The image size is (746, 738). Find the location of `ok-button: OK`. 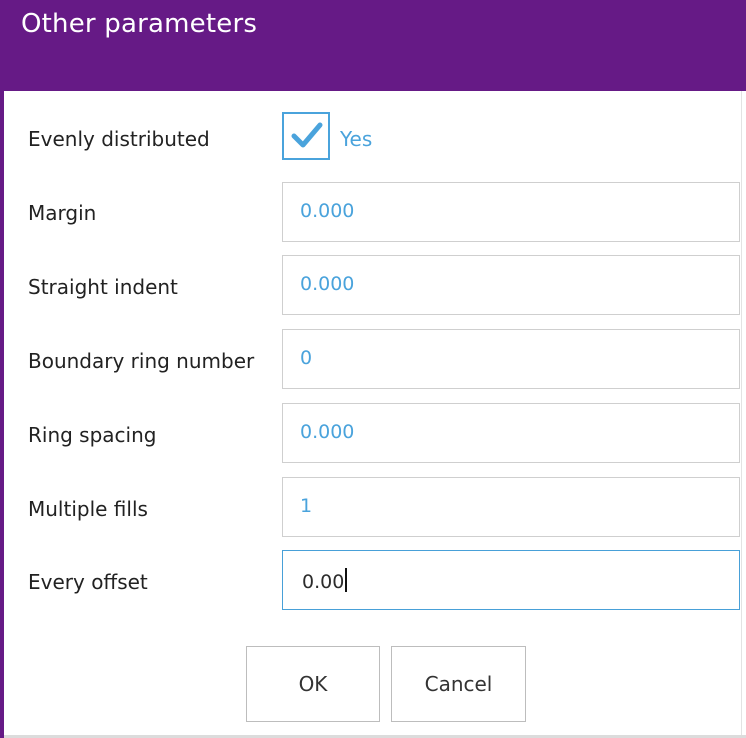

ok-button: OK is located at coordinates (313, 684).